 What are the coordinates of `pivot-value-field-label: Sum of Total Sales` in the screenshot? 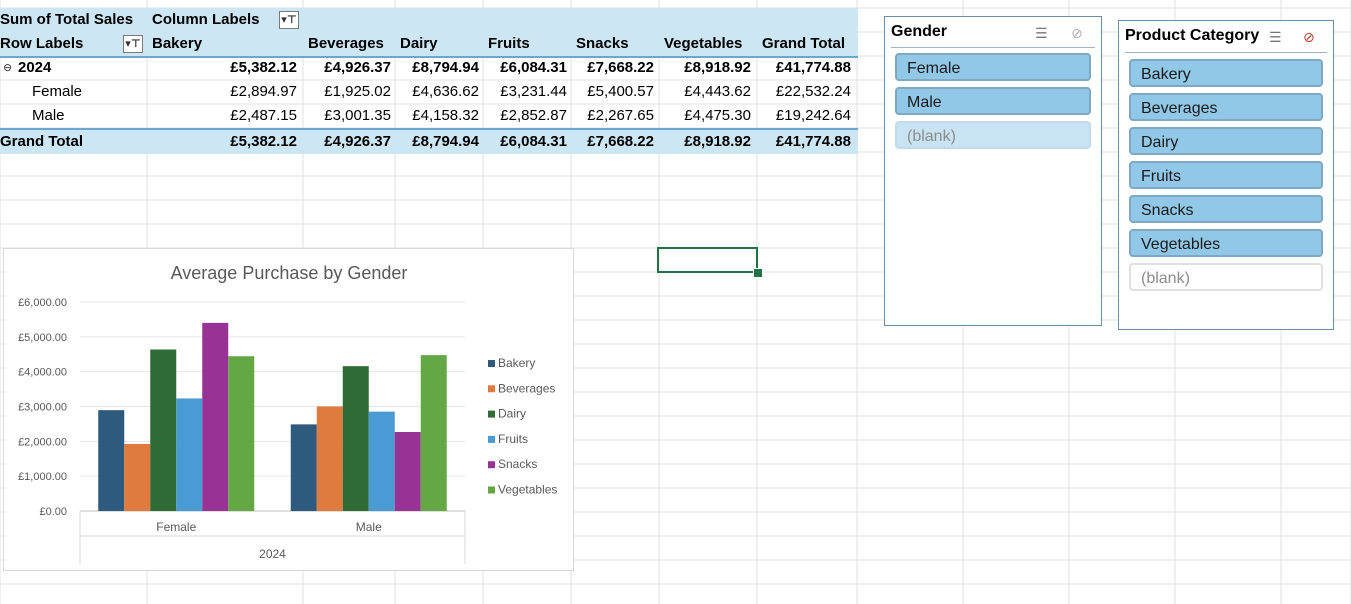 It's located at (66, 20).